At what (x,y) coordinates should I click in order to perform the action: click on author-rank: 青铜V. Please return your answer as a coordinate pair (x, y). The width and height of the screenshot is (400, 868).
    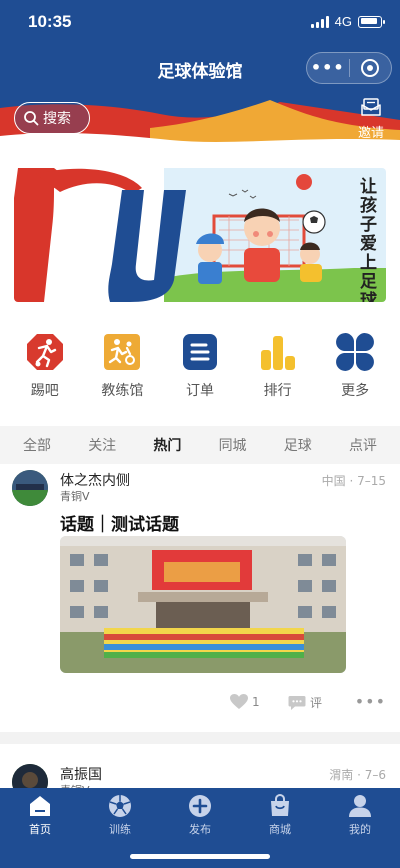
    Looking at the image, I should click on (75, 496).